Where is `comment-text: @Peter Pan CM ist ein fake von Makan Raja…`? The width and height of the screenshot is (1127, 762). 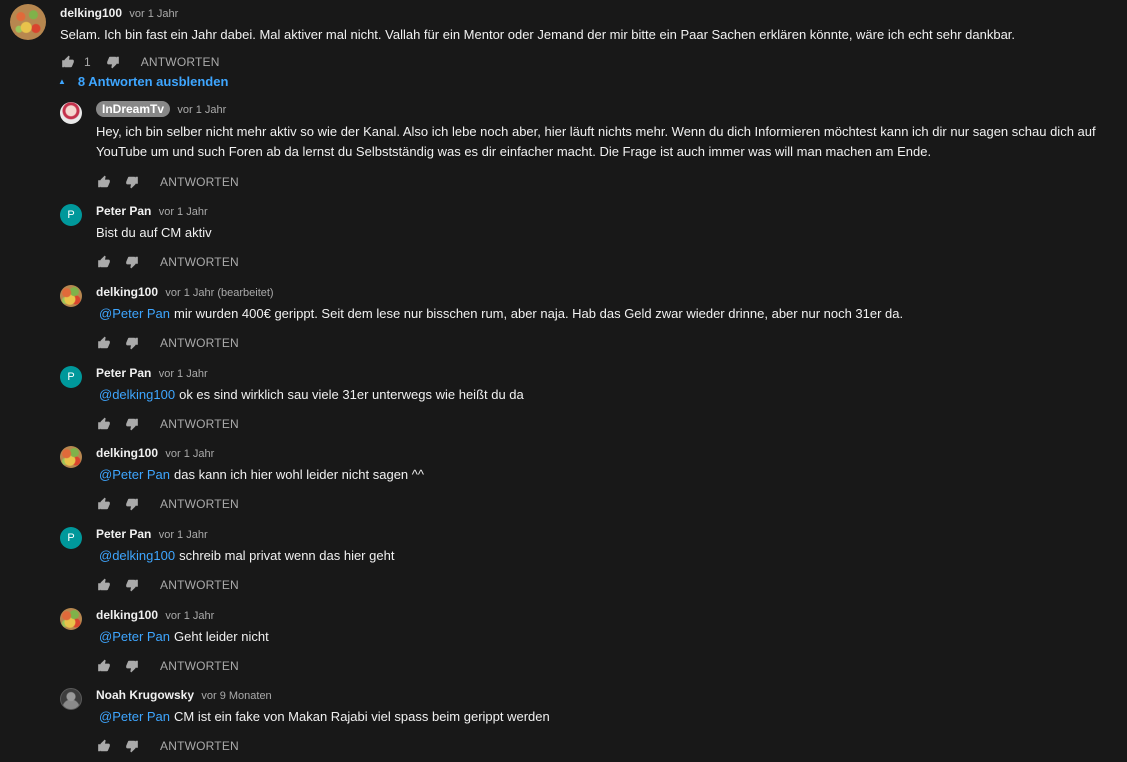 comment-text: @Peter Pan CM ist ein fake von Makan Raja… is located at coordinates (608, 717).